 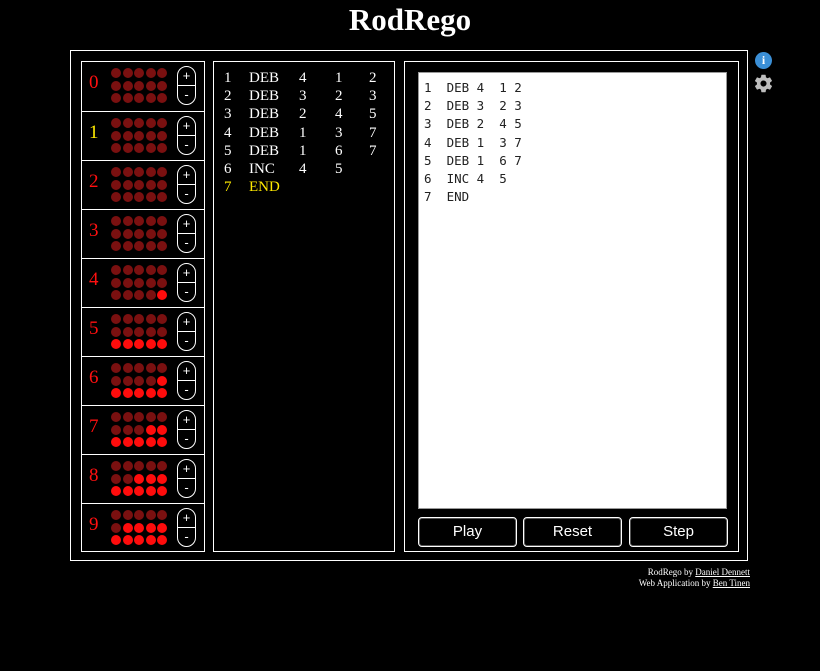 What do you see at coordinates (339, 96) in the screenshot?
I see `program-a: 2` at bounding box center [339, 96].